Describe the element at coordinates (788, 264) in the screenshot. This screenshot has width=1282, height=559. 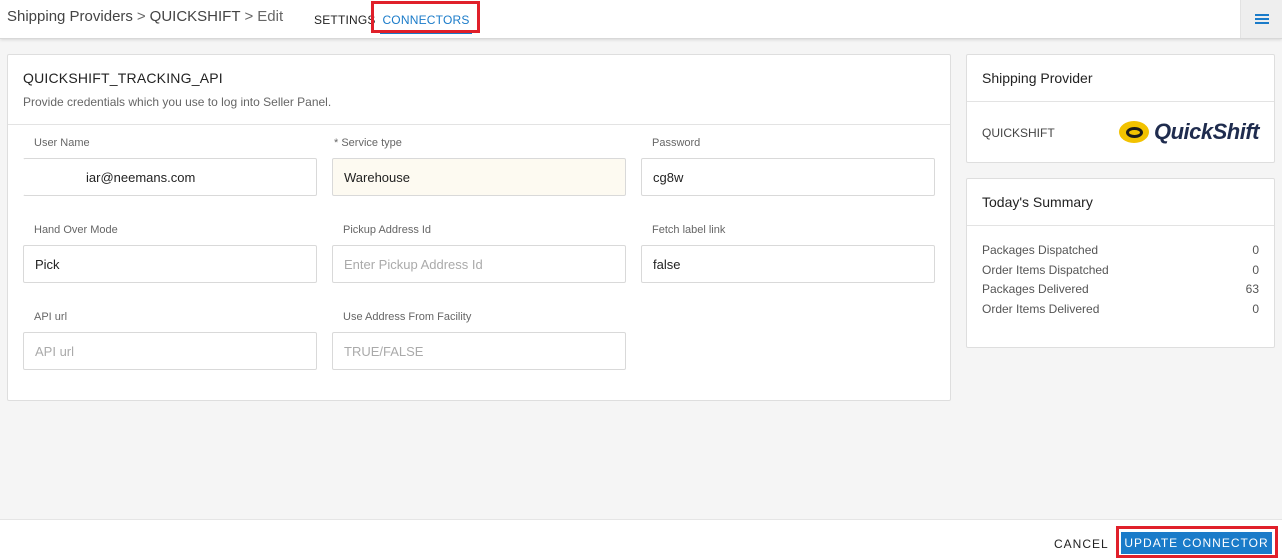
I see `fetch-label-link-input` at that location.